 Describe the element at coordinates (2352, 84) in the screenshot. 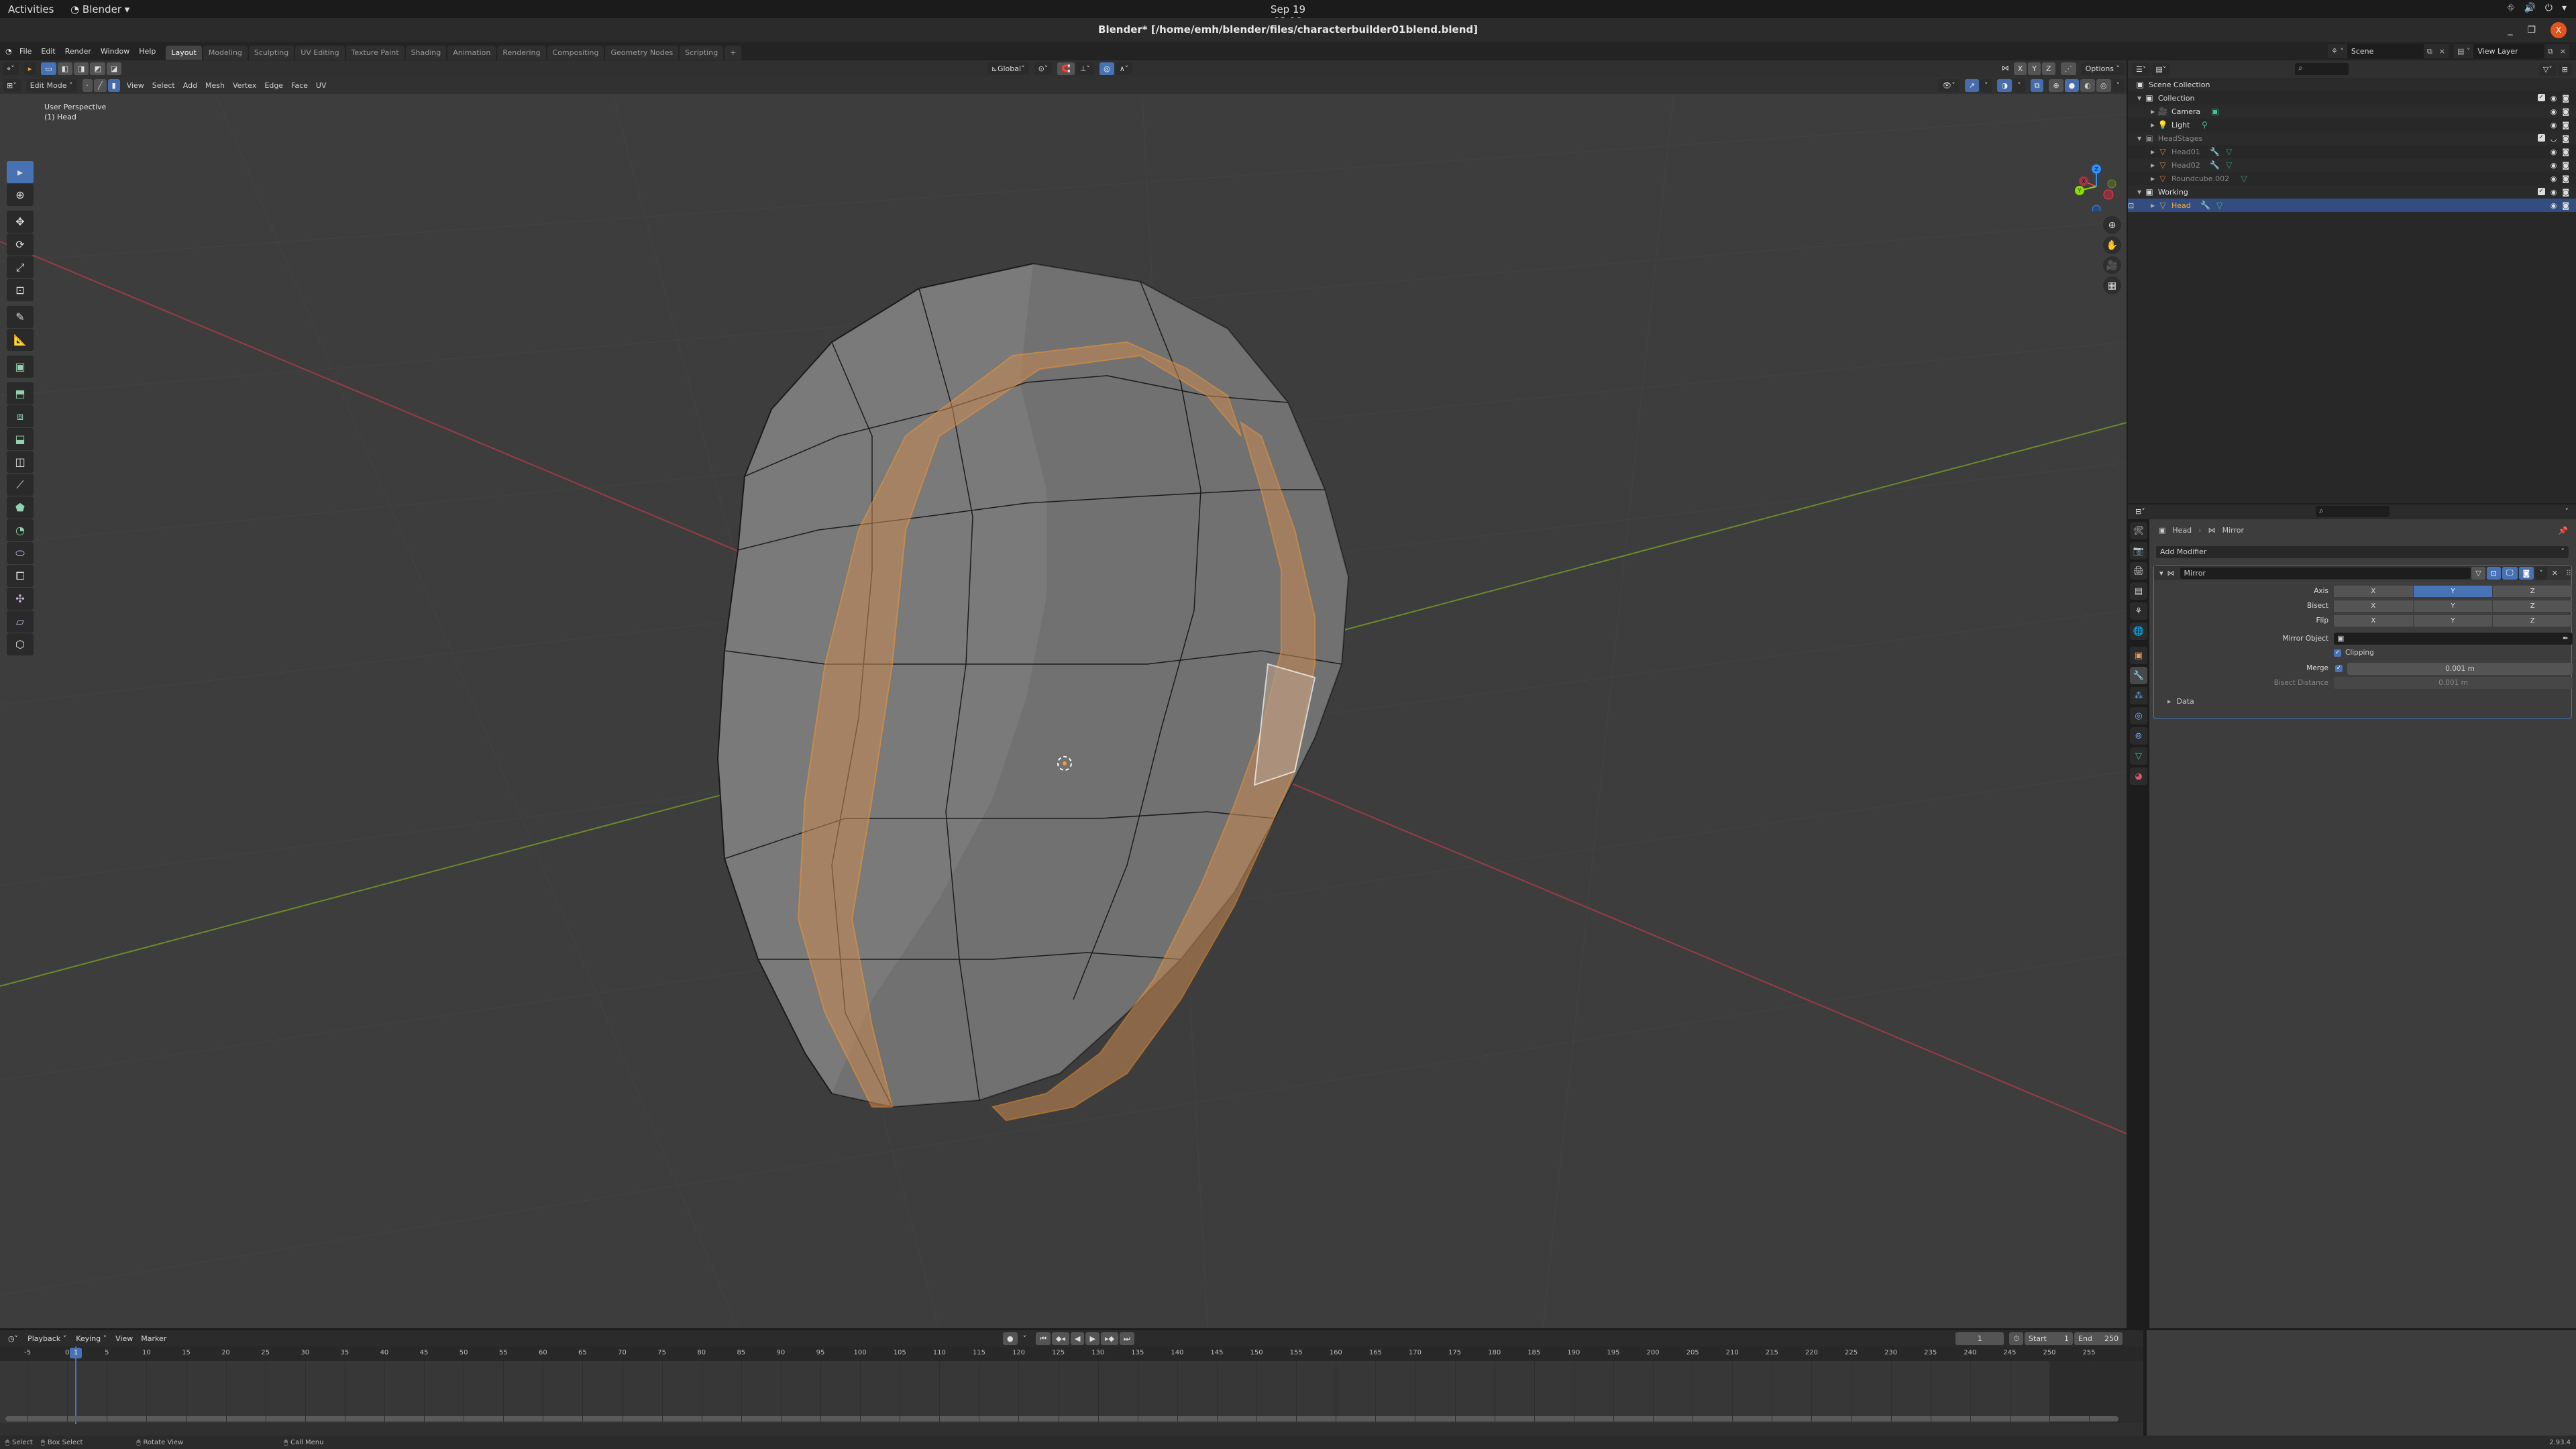

I see `outliner-row-scene-collection: ▣ Scene Collection` at that location.